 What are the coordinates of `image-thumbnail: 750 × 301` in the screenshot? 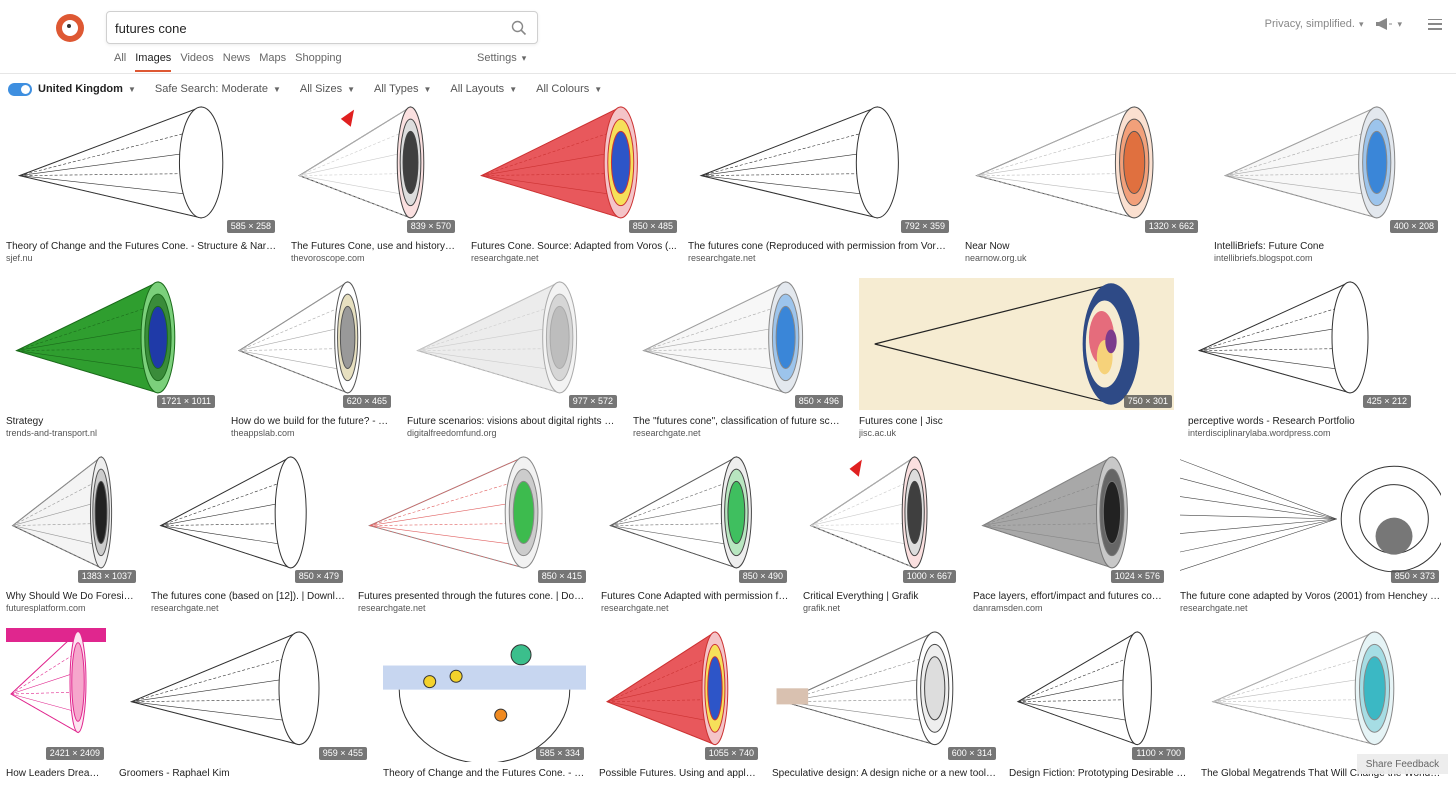 It's located at (1016, 344).